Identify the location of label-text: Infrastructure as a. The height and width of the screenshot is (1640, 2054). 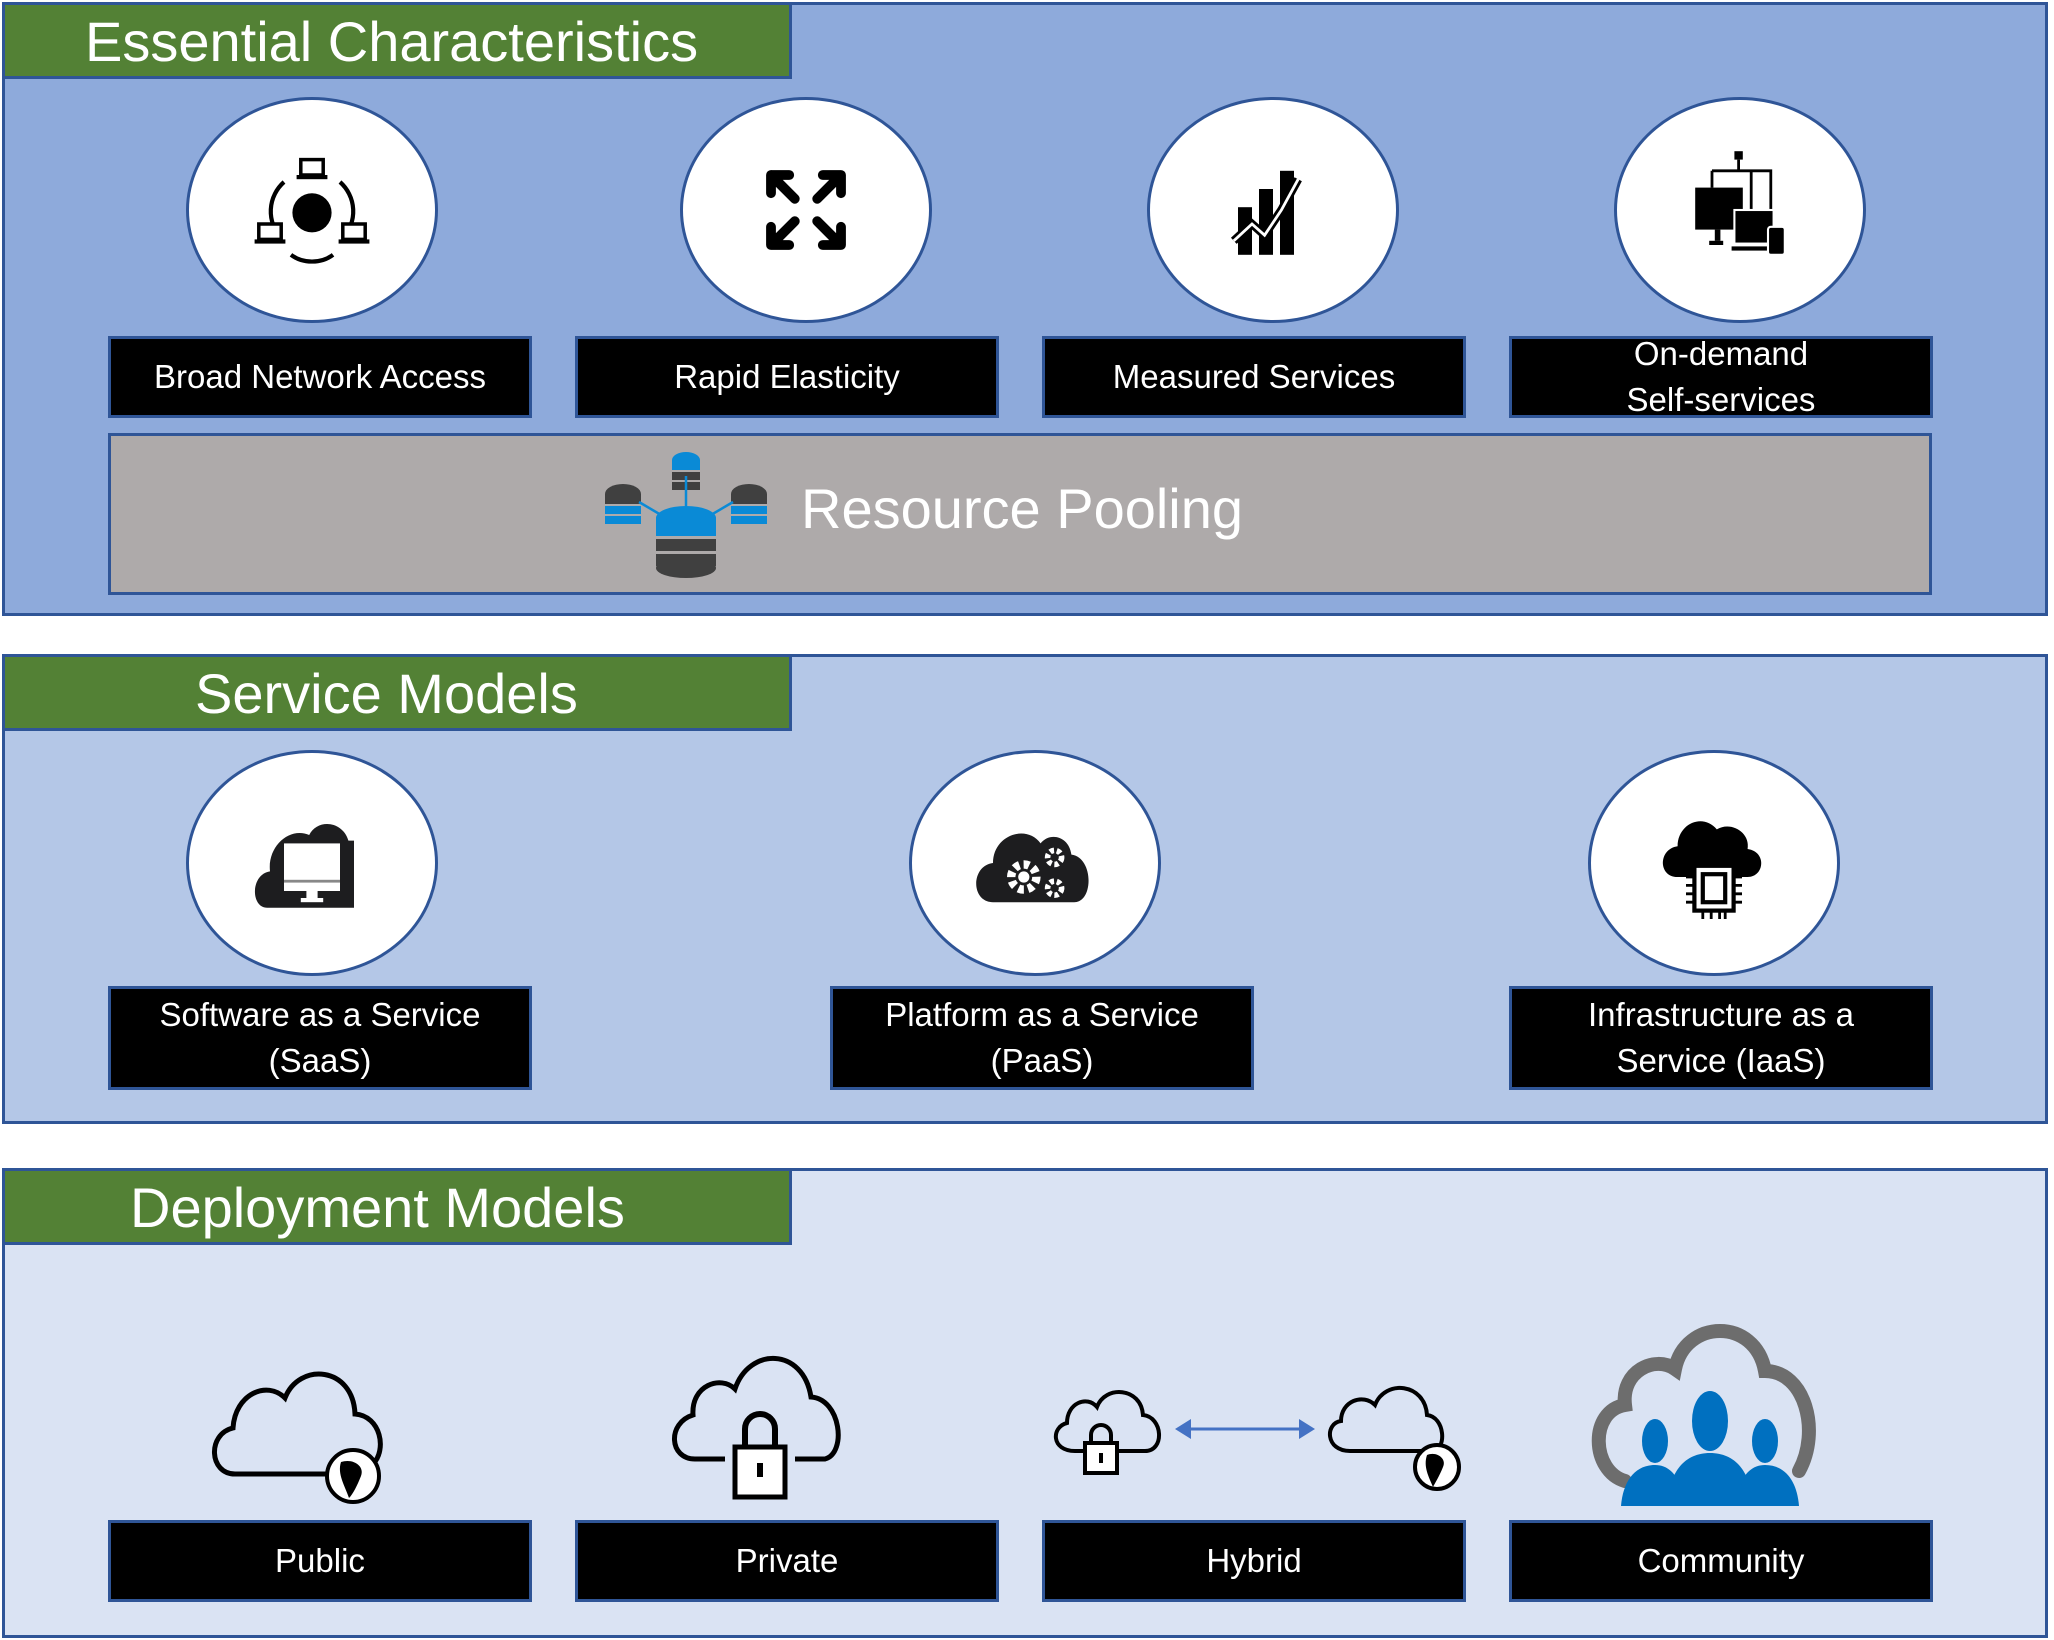
(1721, 1014).